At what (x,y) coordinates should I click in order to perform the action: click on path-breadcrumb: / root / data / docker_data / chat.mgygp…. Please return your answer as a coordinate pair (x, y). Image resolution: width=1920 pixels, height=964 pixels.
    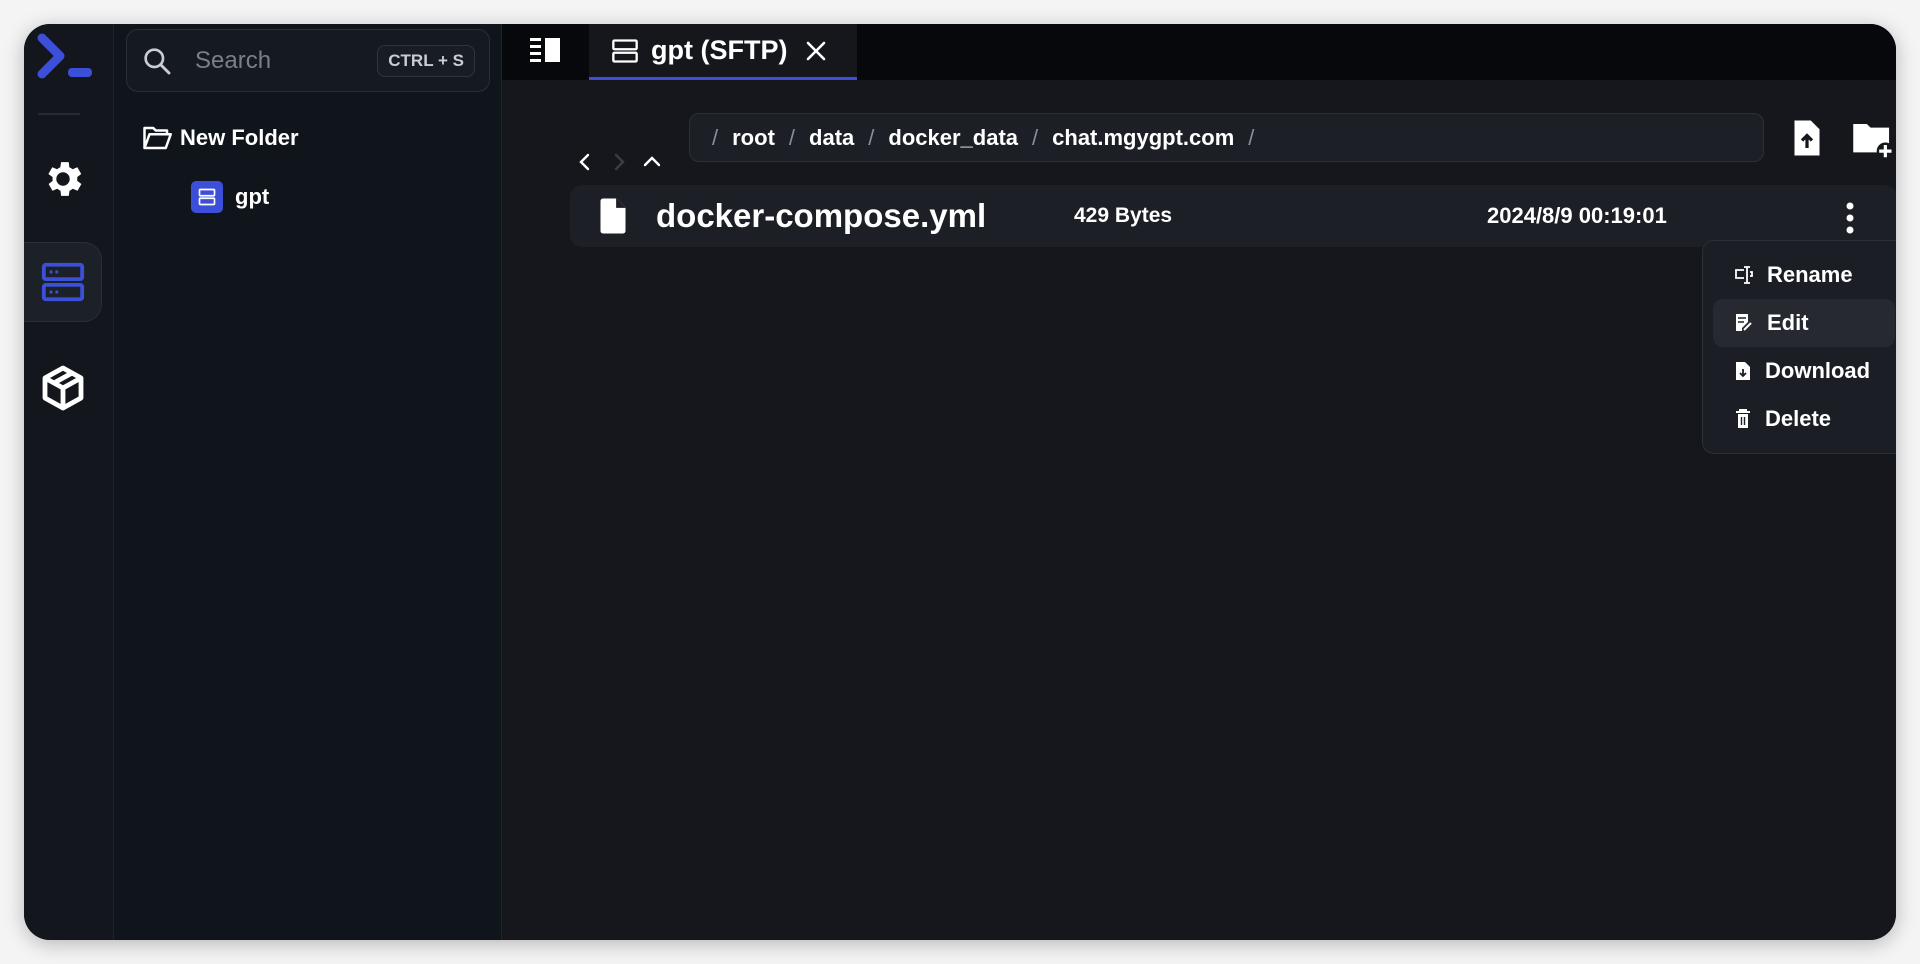
    Looking at the image, I should click on (1226, 137).